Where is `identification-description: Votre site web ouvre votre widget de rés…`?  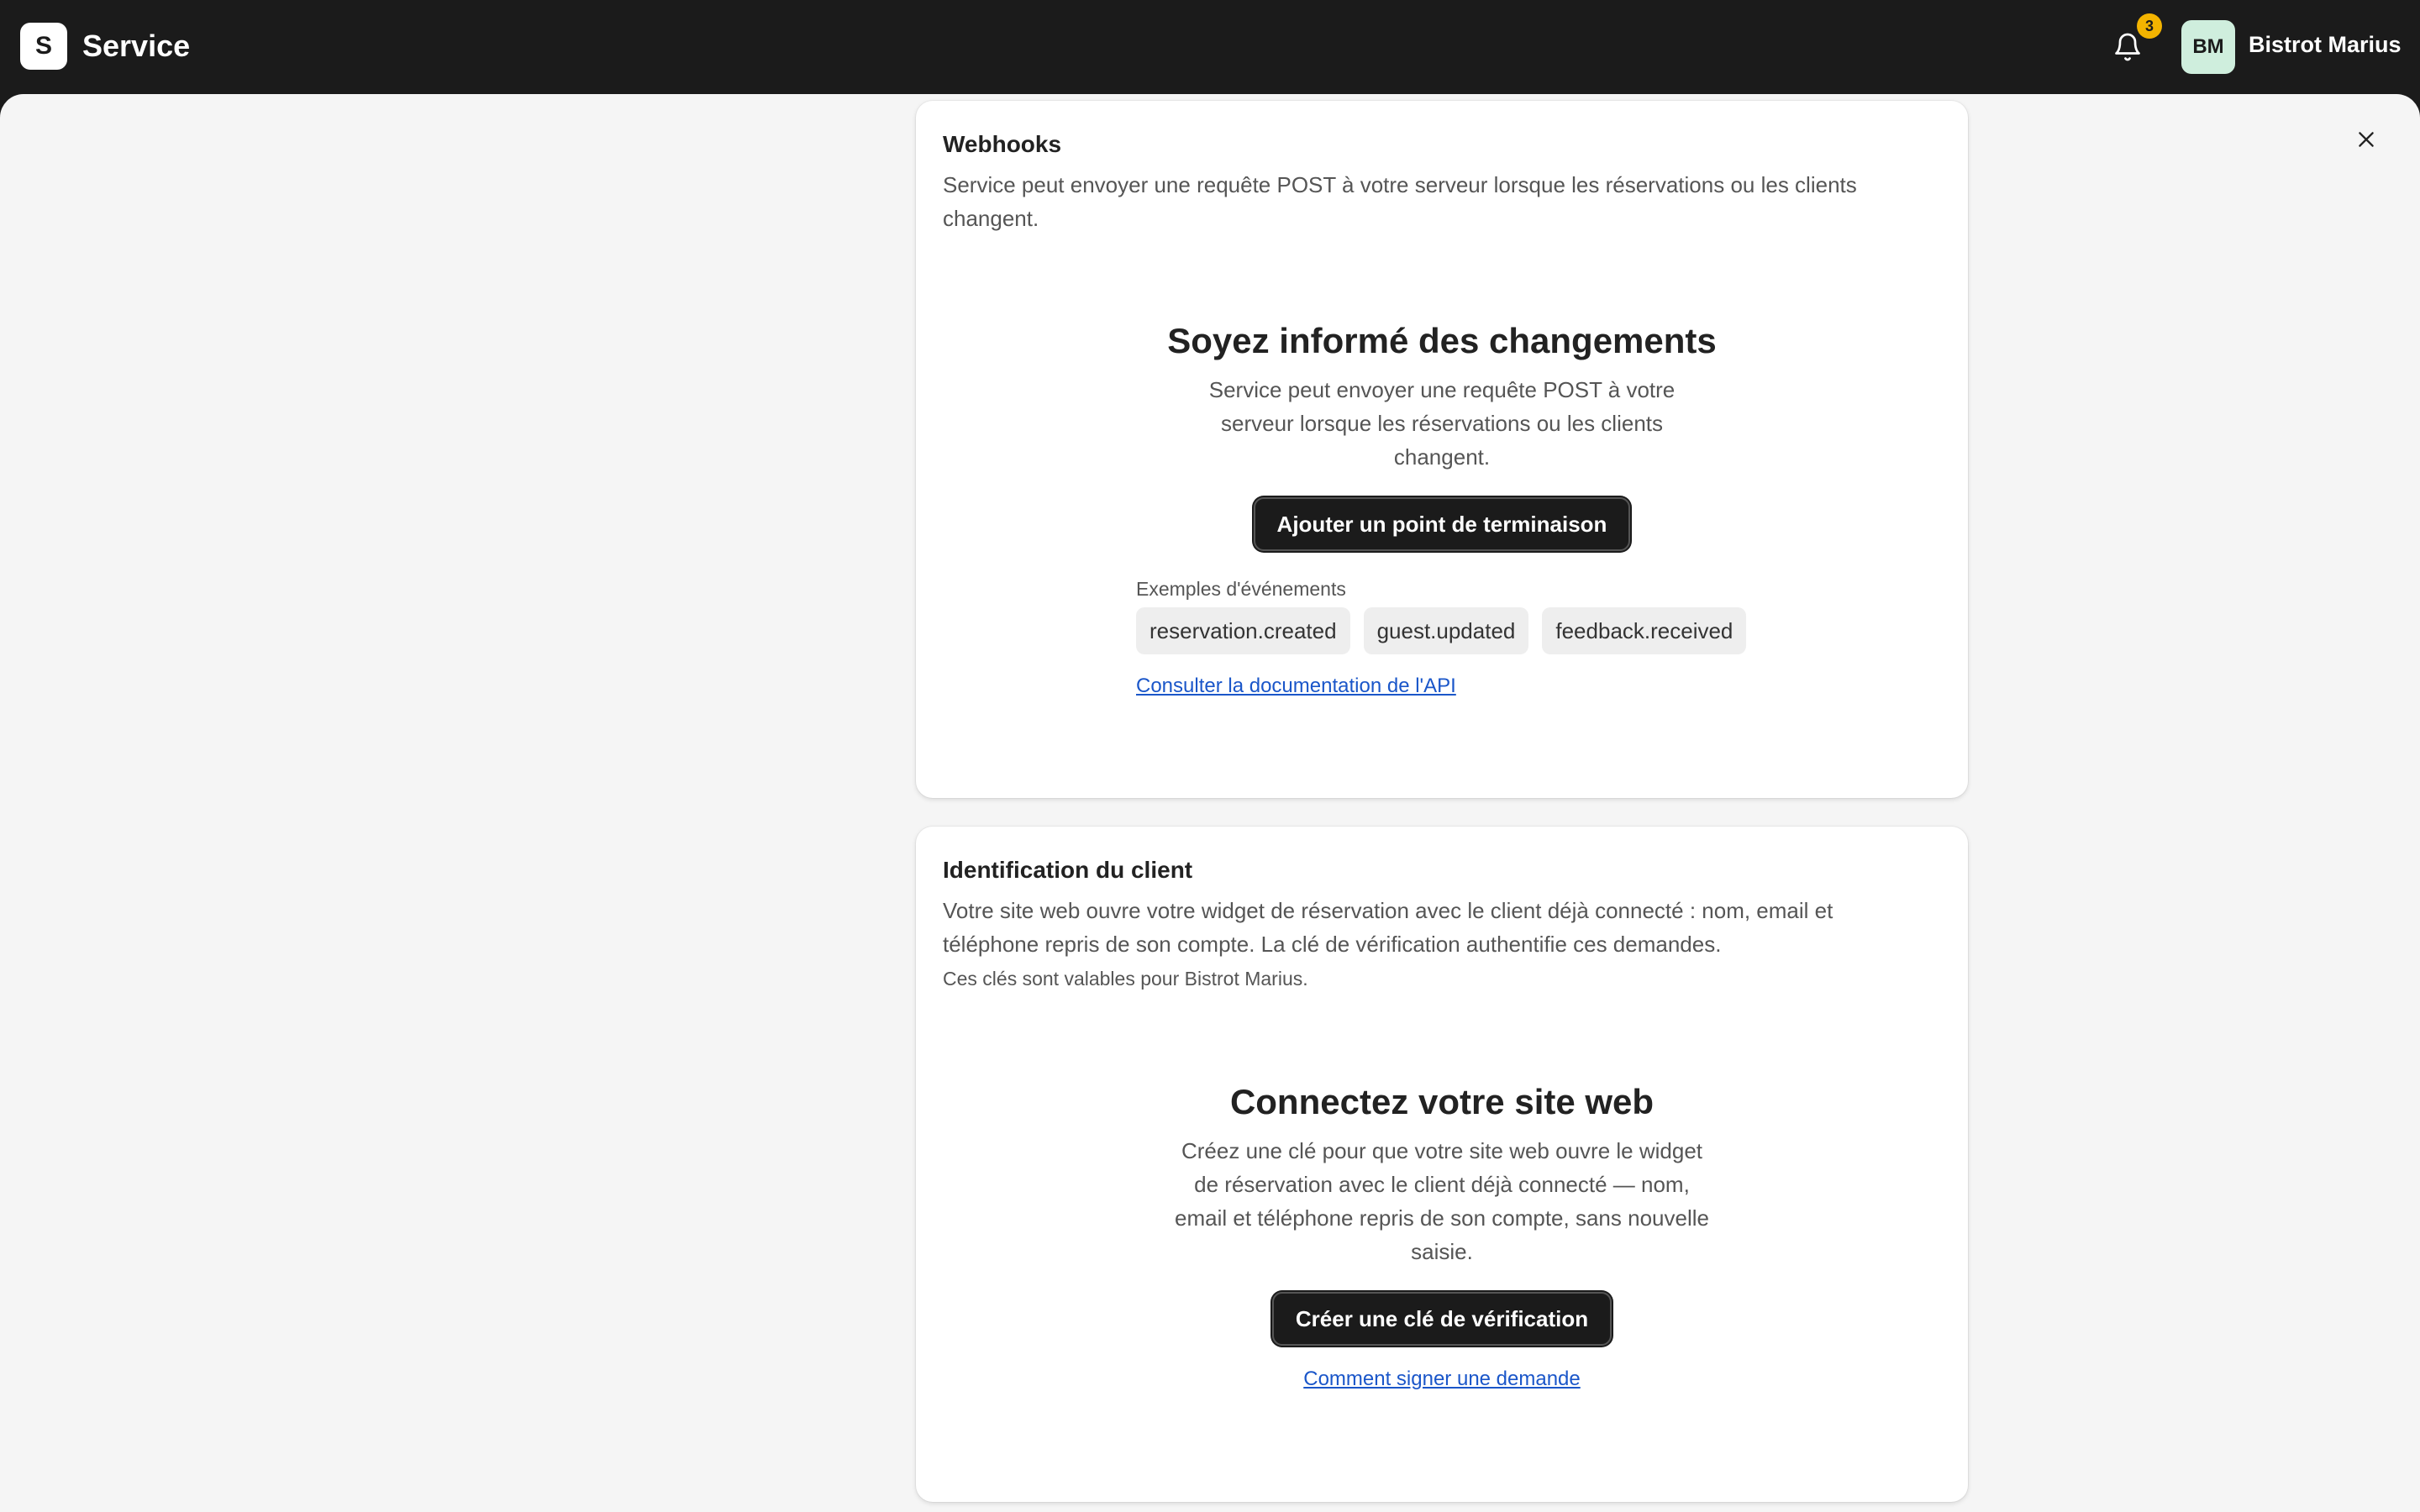
identification-description: Votre site web ouvre votre widget de rés… is located at coordinates (1388, 927).